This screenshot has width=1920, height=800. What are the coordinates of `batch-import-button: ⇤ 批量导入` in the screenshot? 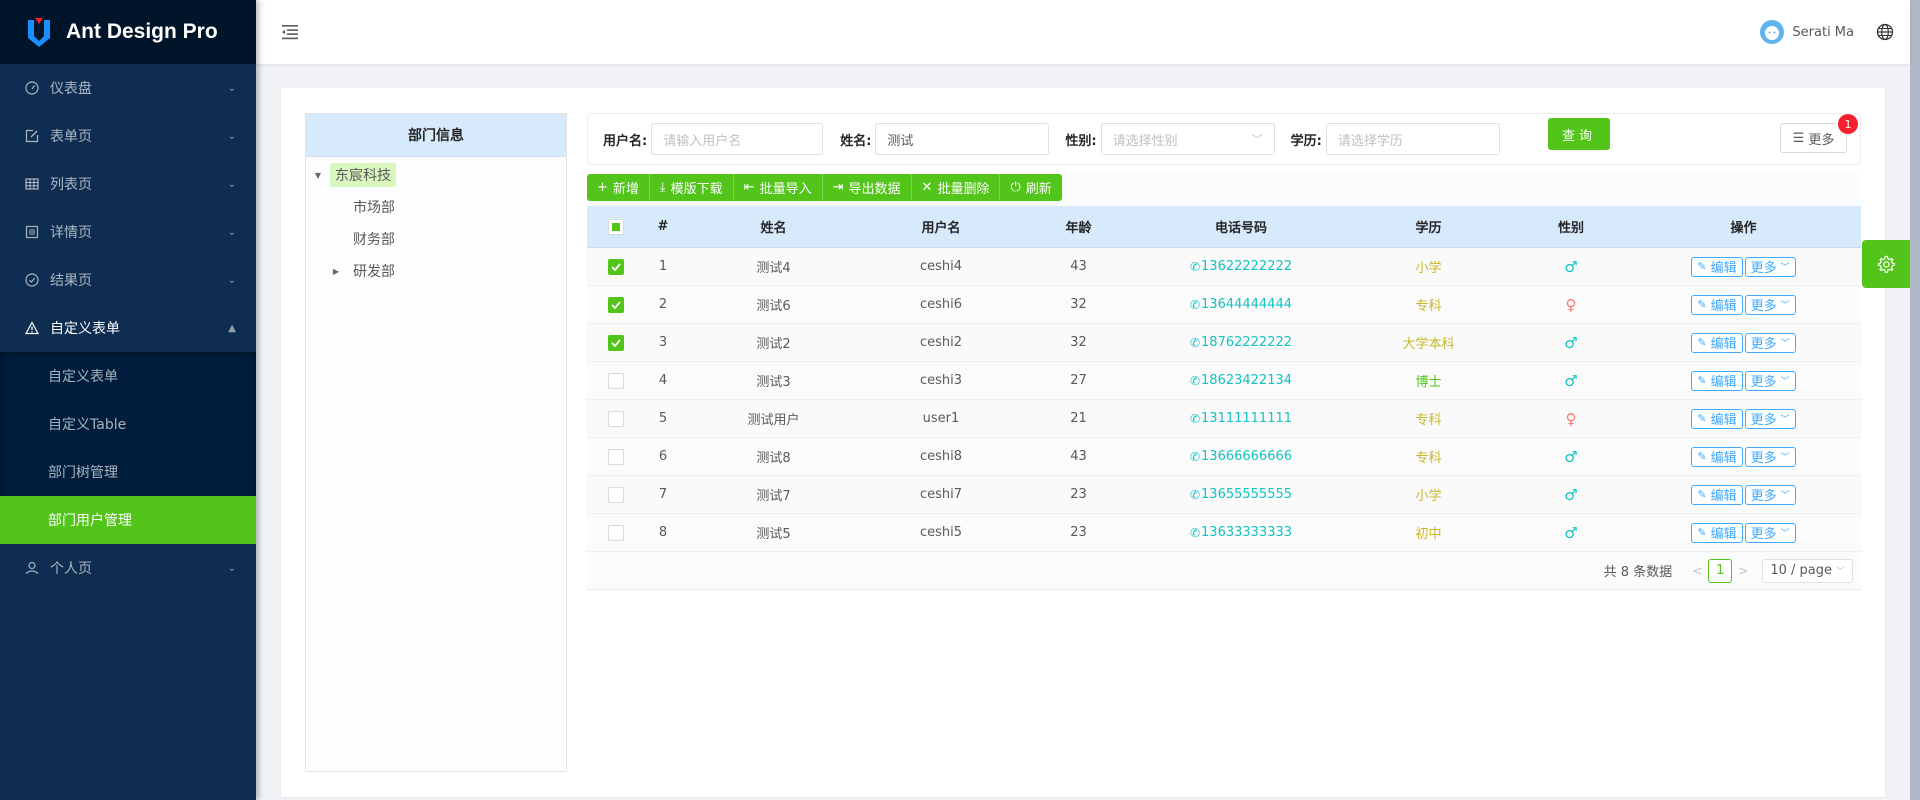 It's located at (778, 187).